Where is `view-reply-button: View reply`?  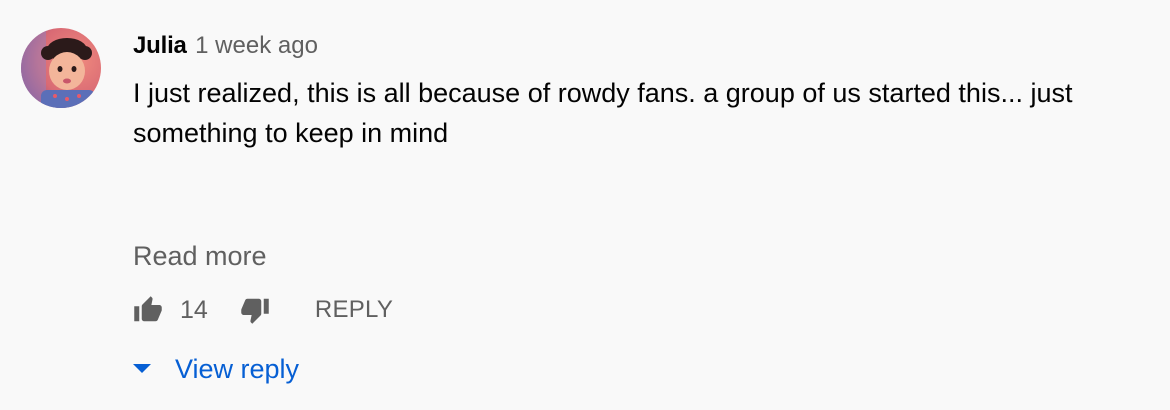 view-reply-button: View reply is located at coordinates (216, 369).